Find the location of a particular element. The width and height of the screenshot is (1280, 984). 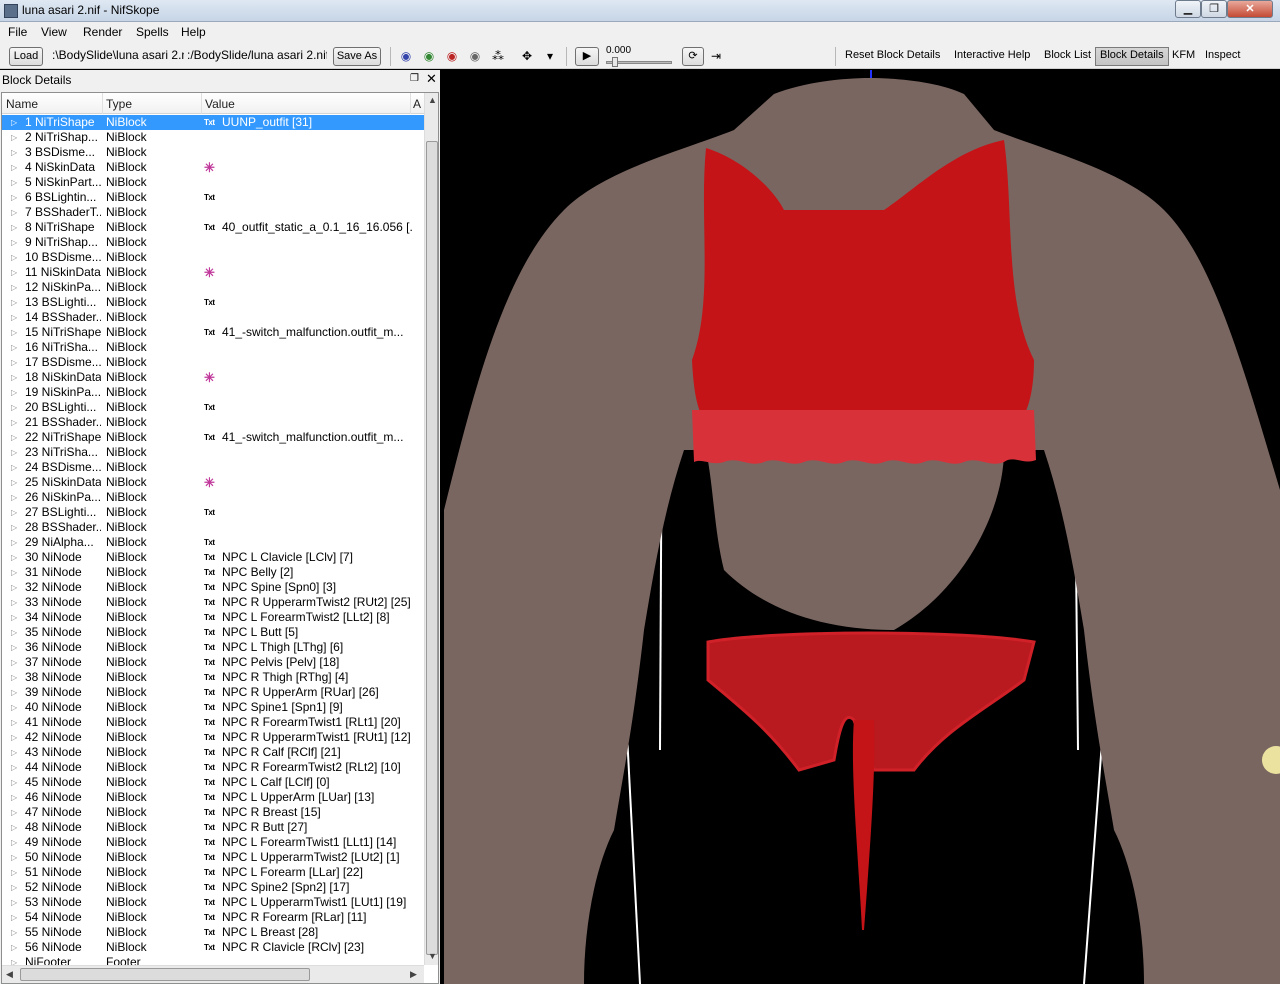

move-icon: ✥ is located at coordinates (527, 56).